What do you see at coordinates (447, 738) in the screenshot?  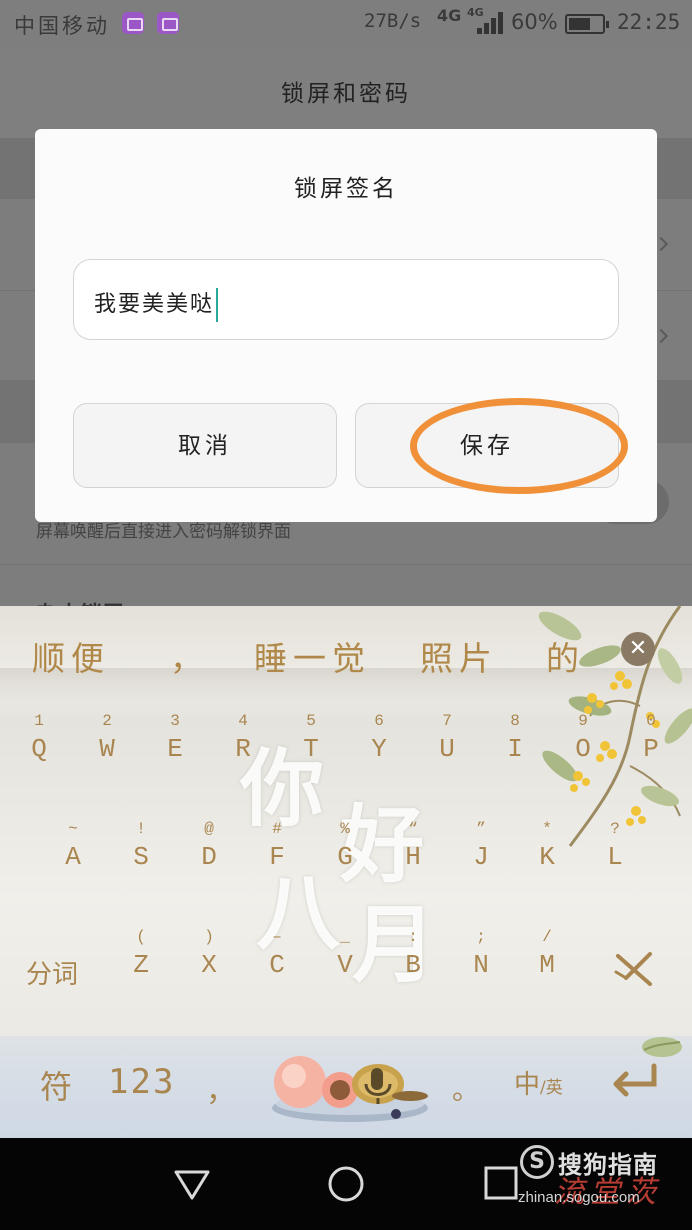 I see `key-u: 7U` at bounding box center [447, 738].